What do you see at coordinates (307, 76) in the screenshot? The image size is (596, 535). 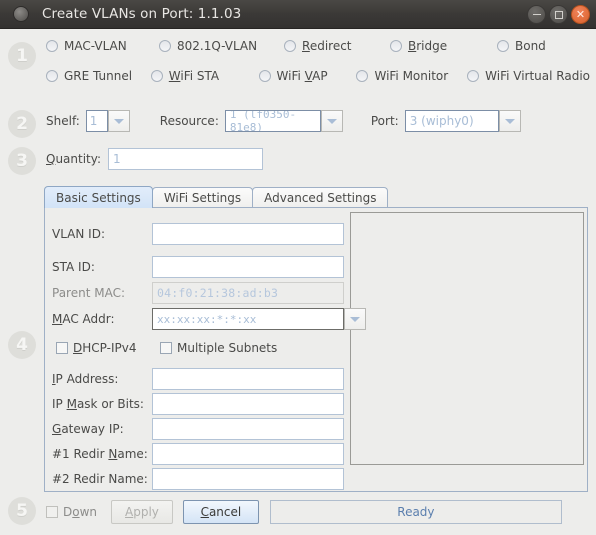 I see `radio-wifi-vap: WiFi VAP` at bounding box center [307, 76].